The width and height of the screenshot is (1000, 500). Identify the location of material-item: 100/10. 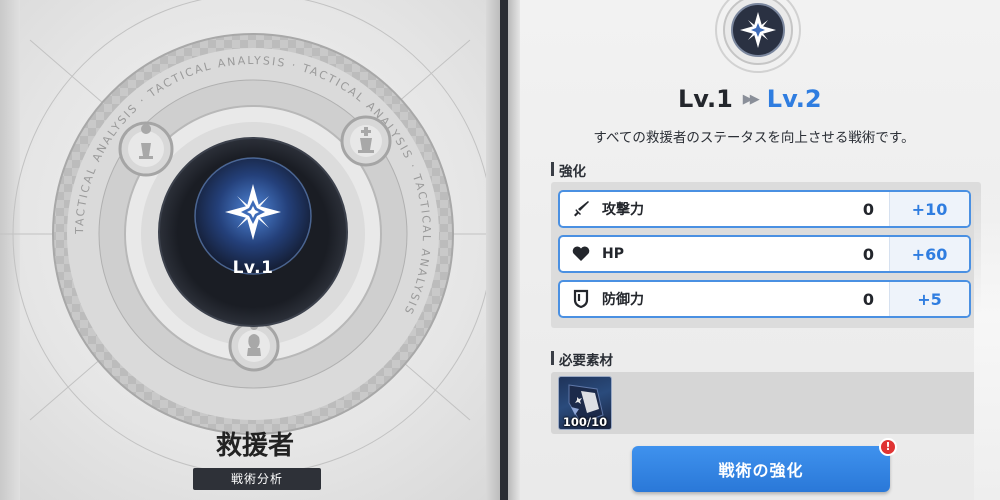
(585, 403).